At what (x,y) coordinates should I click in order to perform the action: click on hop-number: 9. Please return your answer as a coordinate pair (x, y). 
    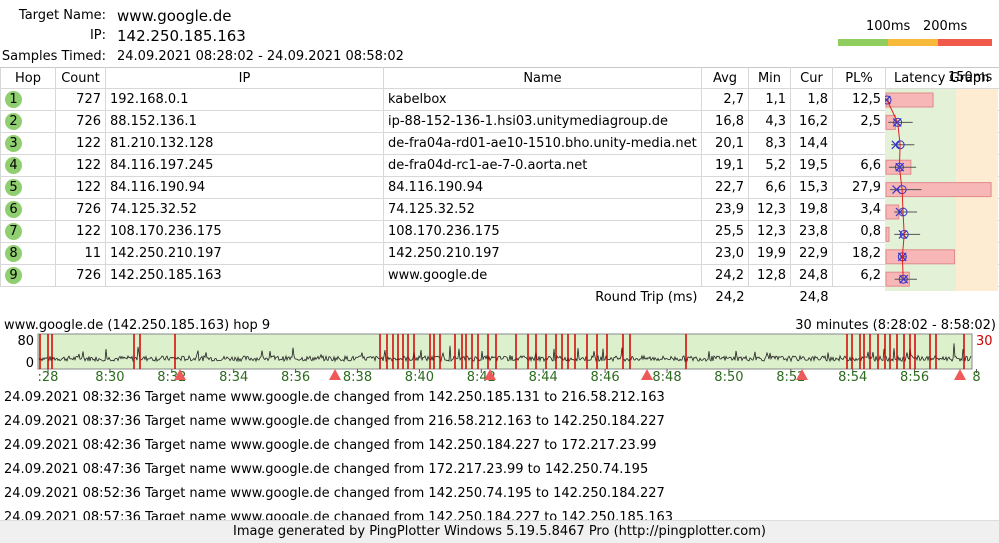
    Looking at the image, I should click on (13, 275).